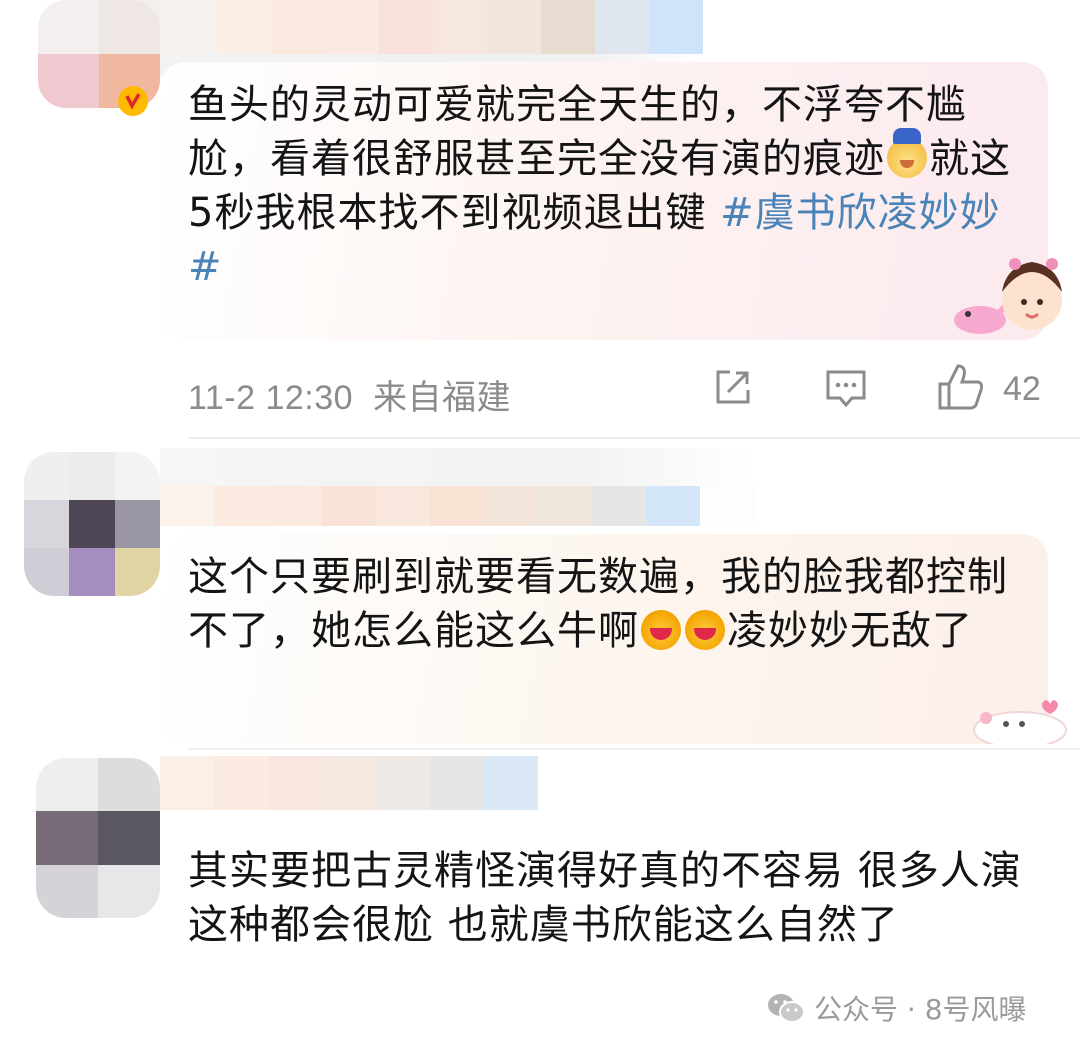  I want to click on watermark-text: 公众号 · 8号风曝, so click(920, 1009).